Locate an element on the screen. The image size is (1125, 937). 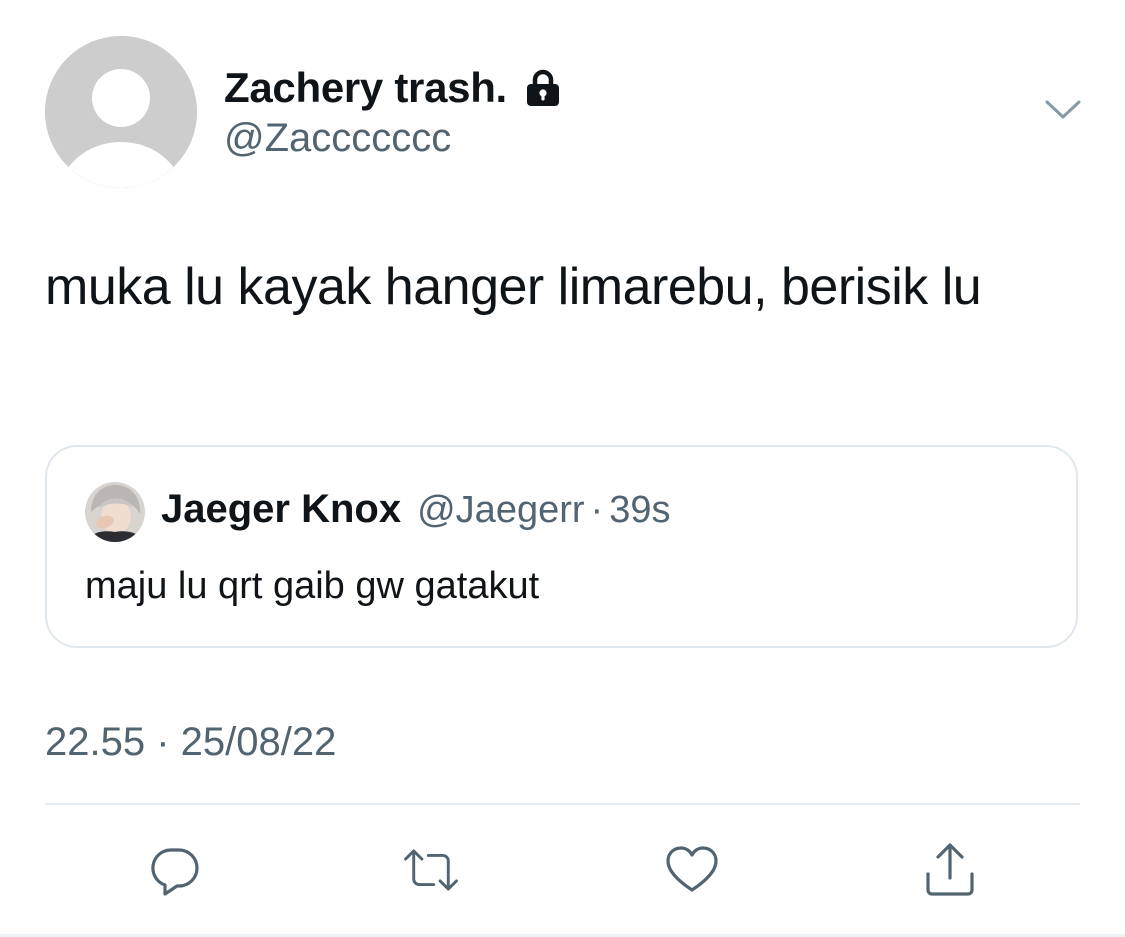
retweet-button is located at coordinates (431, 870).